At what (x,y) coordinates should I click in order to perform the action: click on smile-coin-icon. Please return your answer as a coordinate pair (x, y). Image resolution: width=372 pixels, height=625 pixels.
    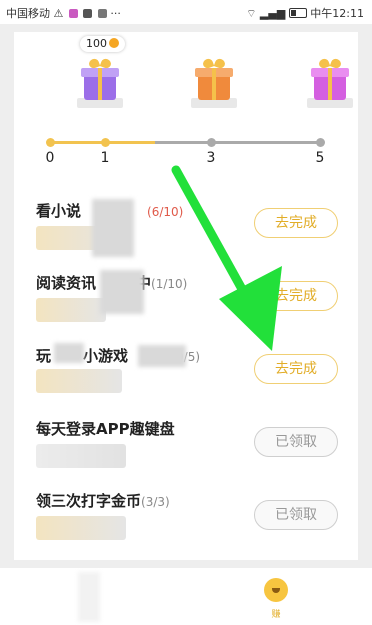
    Looking at the image, I should click on (276, 590).